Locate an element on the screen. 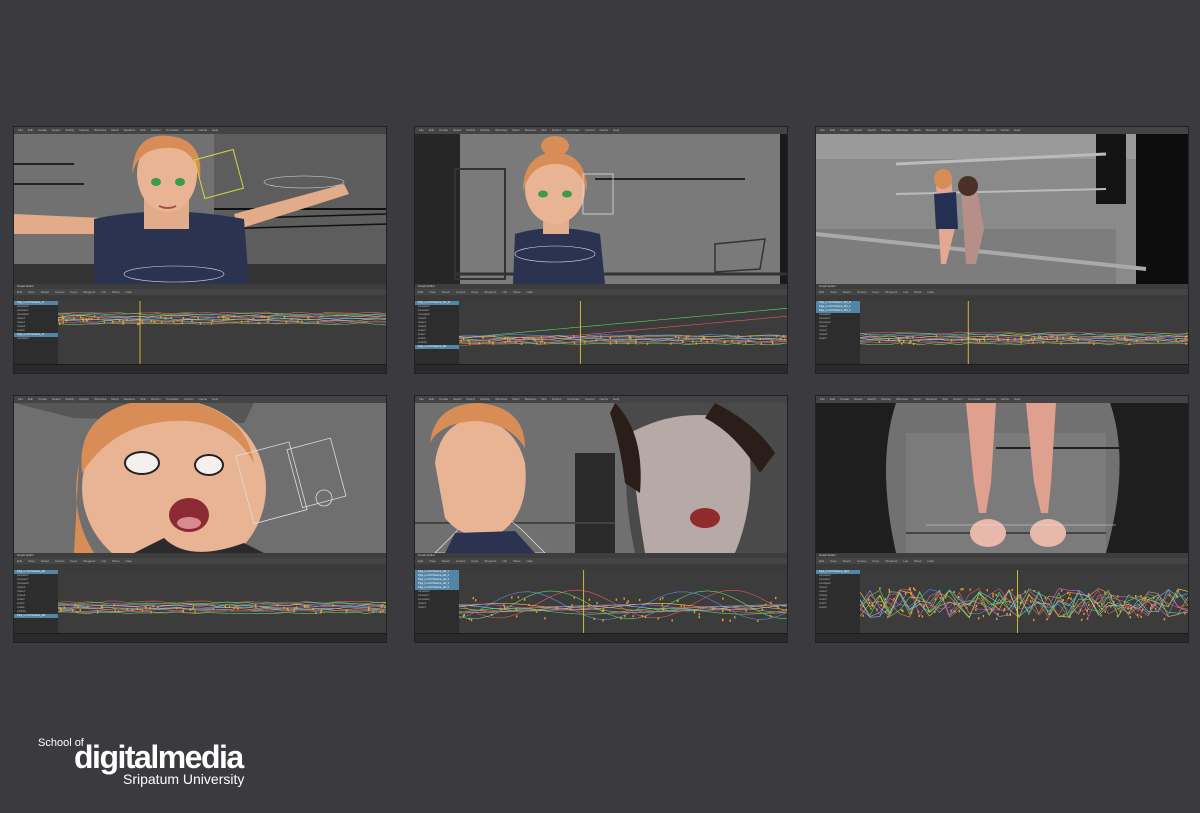 Image resolution: width=1200 pixels, height=813 pixels. curve-area is located at coordinates (1024, 334).